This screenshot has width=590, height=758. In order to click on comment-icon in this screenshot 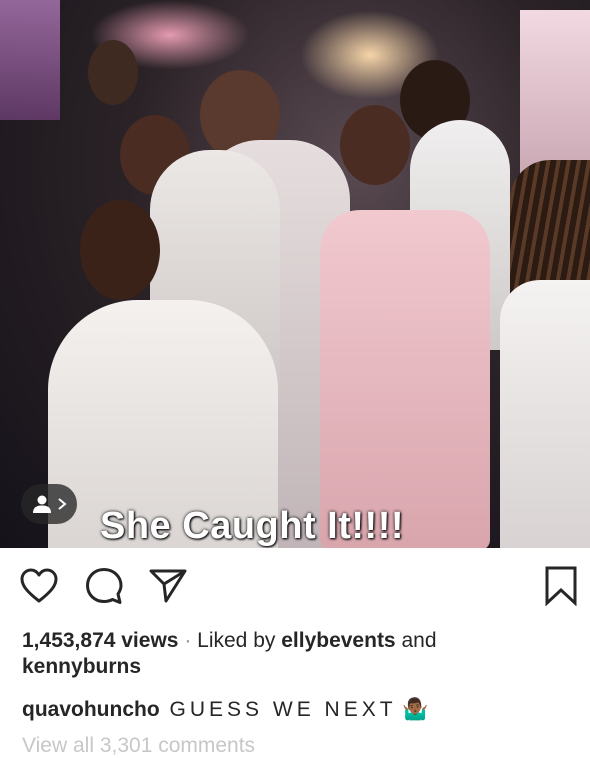, I will do `click(104, 586)`.